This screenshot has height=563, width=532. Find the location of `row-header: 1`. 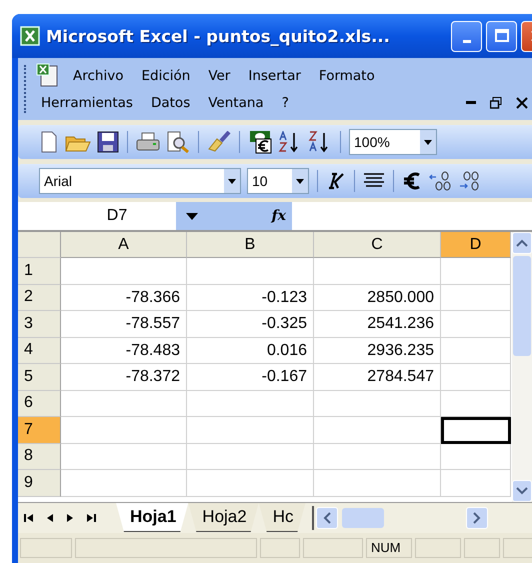

row-header: 1 is located at coordinates (39, 271).